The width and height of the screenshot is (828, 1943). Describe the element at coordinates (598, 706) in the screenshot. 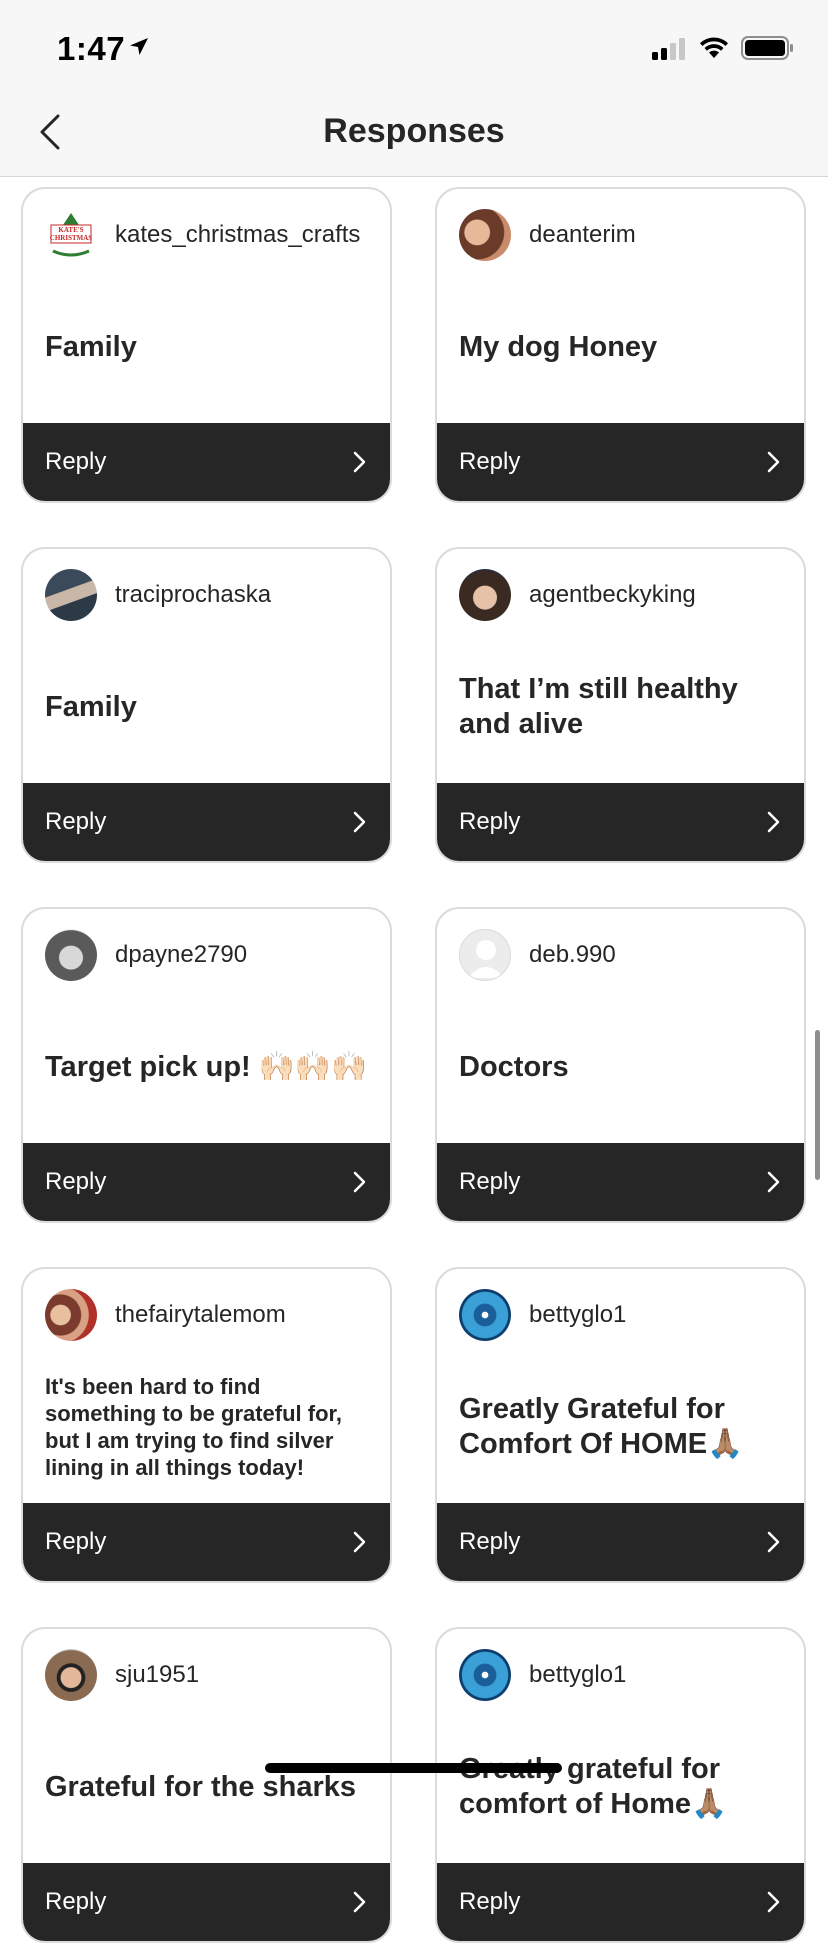

I see `response-text: That I’m still healthy and alive` at that location.